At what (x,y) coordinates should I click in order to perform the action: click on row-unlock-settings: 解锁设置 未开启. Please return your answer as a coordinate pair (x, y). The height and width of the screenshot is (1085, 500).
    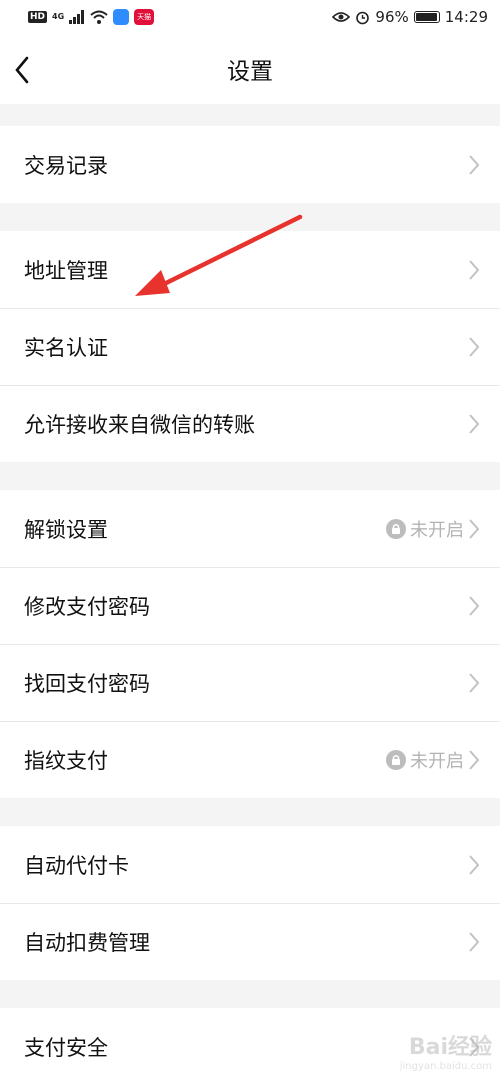
    Looking at the image, I should click on (250, 528).